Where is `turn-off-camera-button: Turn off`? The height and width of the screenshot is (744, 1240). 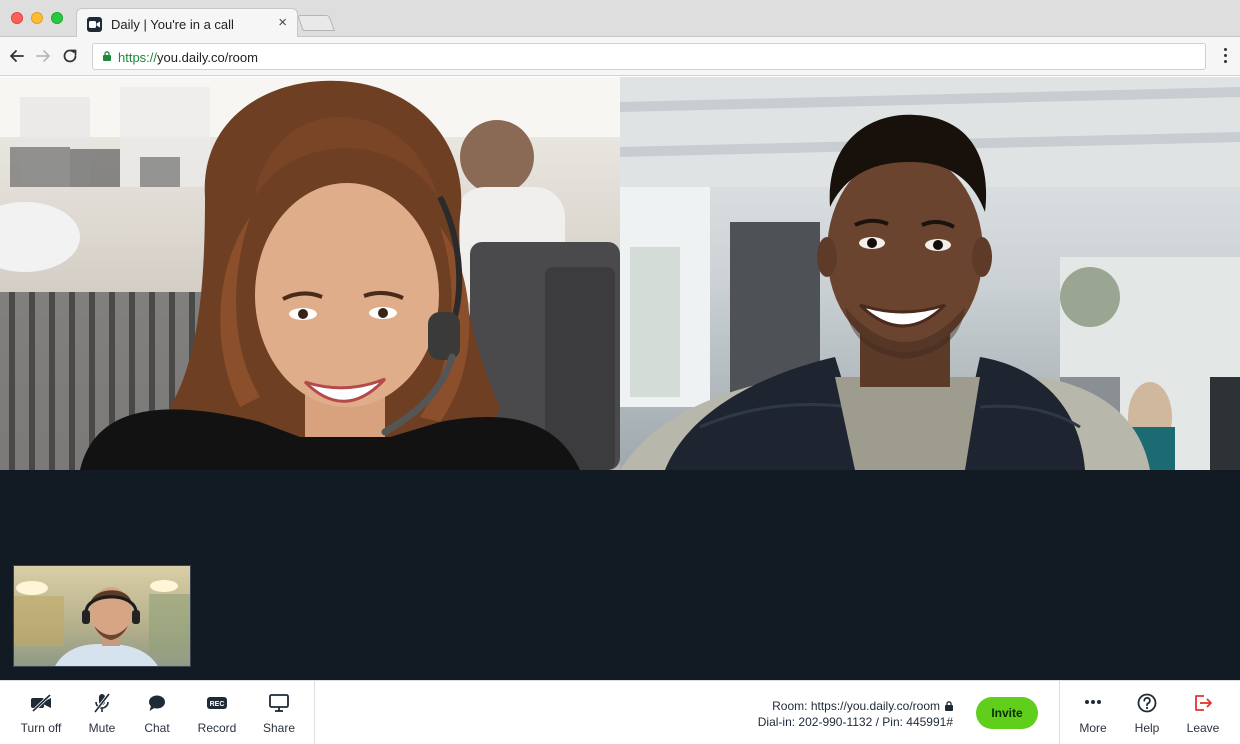
turn-off-camera-button: Turn off is located at coordinates (41, 712).